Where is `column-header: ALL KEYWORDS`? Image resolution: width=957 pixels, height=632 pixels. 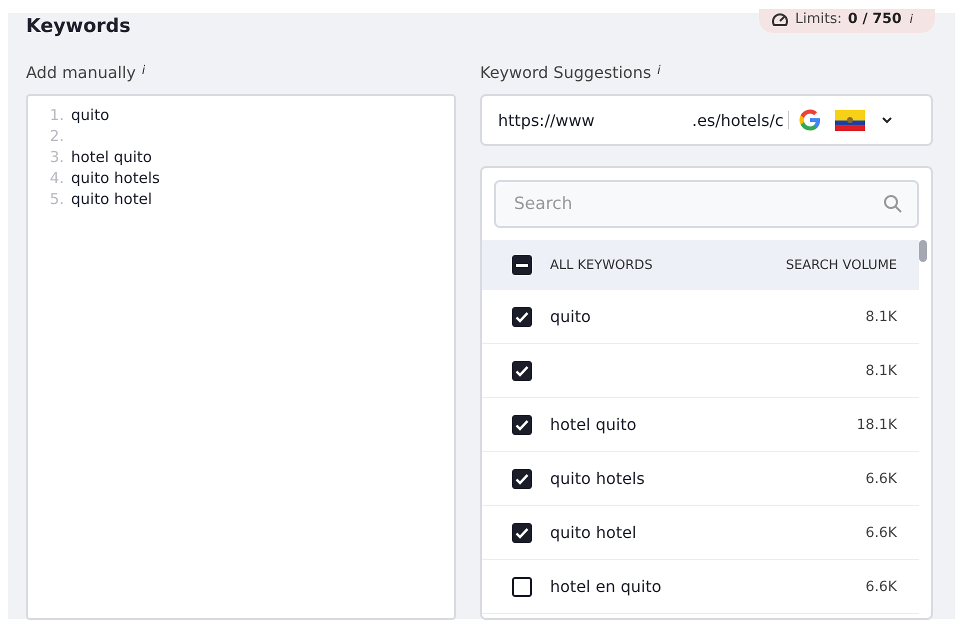
column-header: ALL KEYWORDS is located at coordinates (602, 265).